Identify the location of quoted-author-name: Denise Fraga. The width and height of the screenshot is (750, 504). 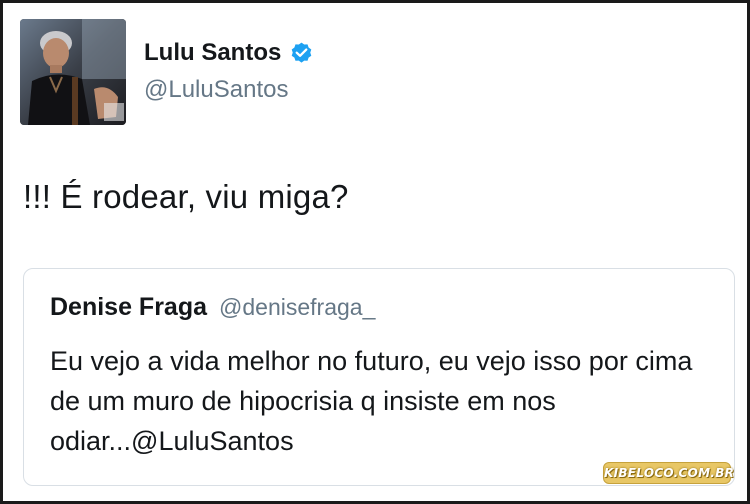
(129, 307).